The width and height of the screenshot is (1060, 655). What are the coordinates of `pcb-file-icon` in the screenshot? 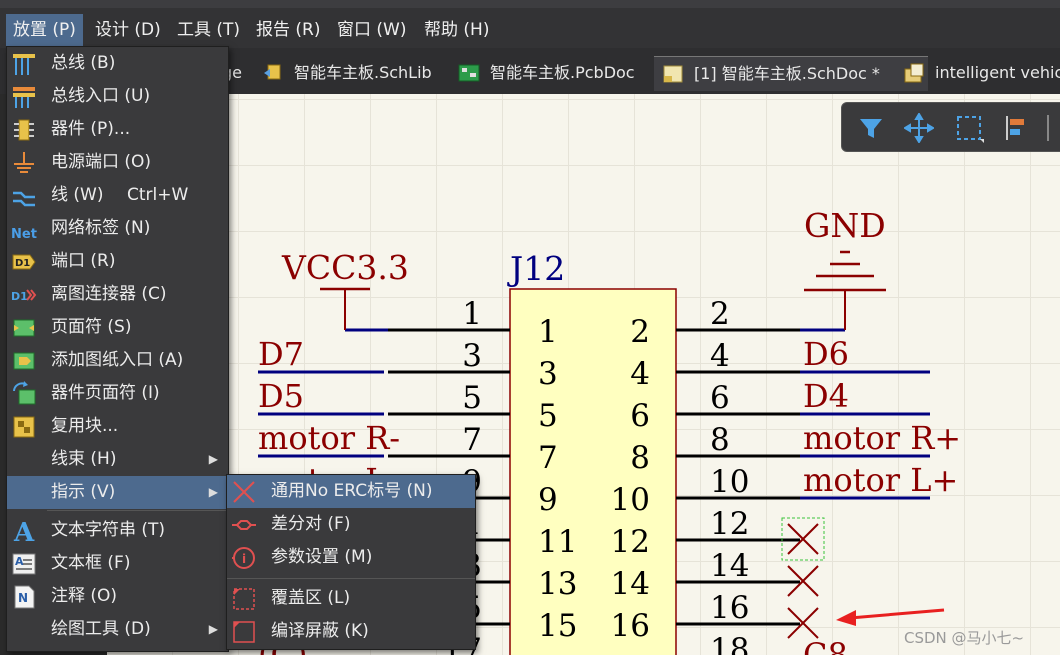 It's located at (469, 73).